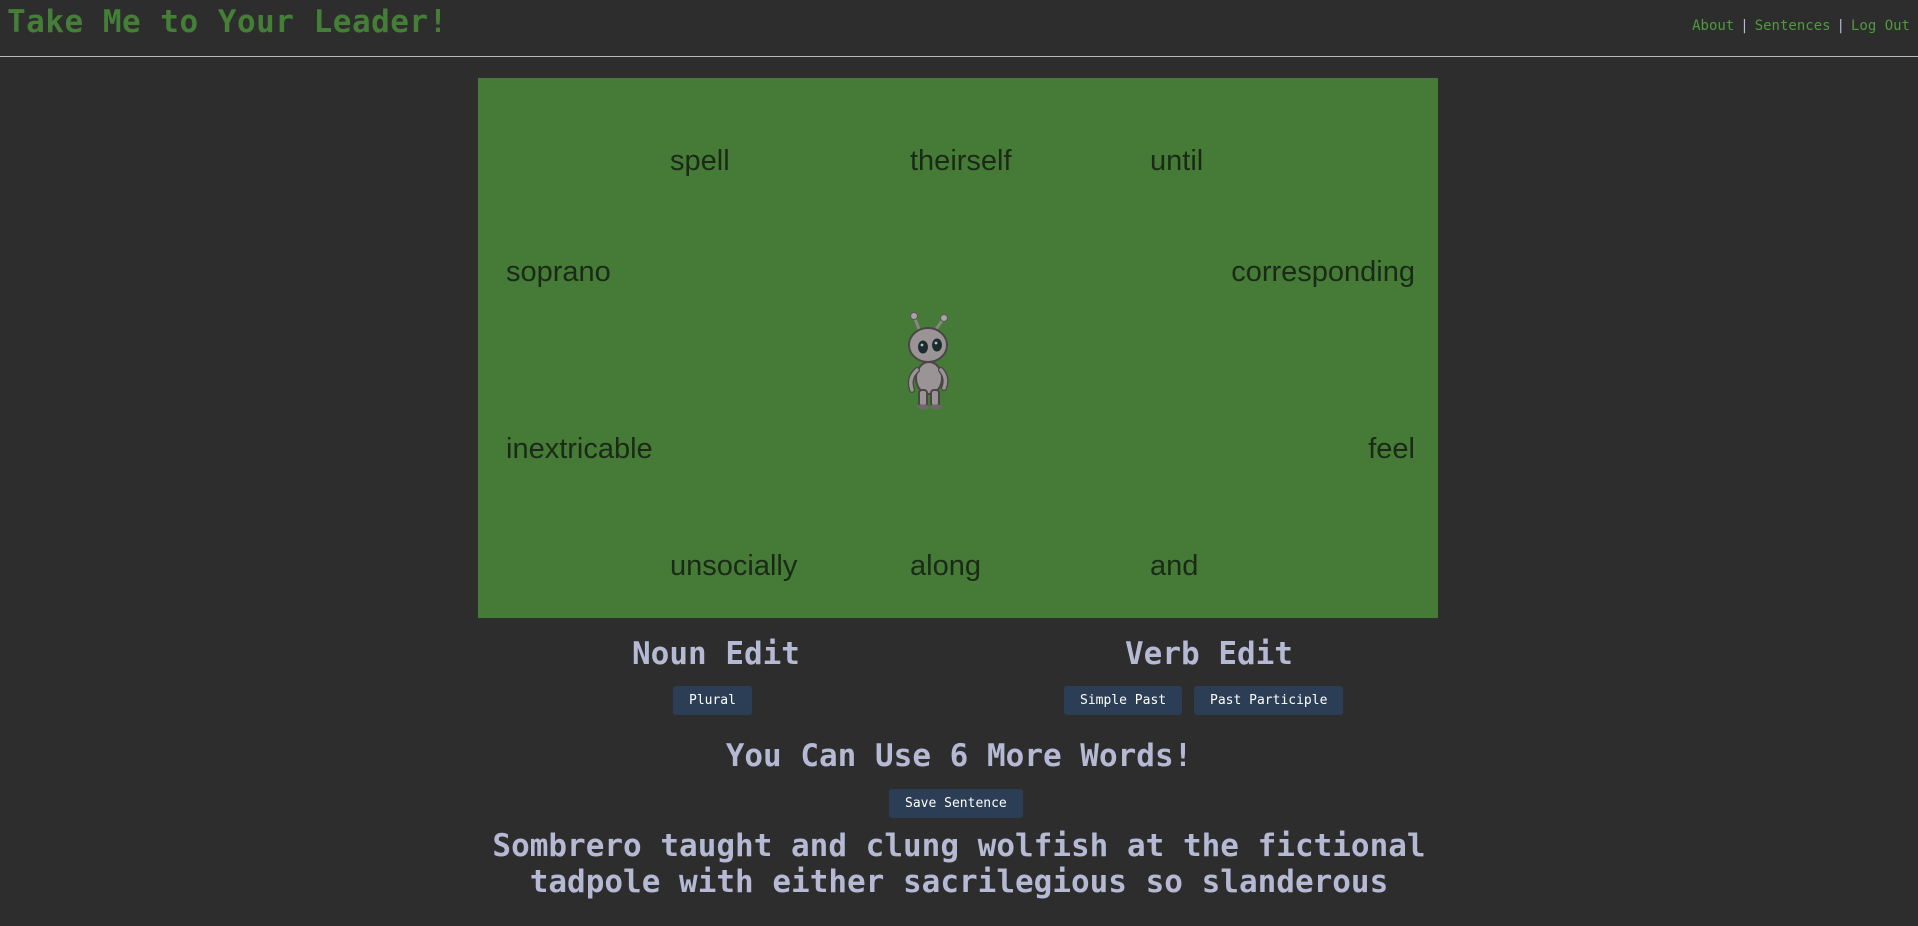  I want to click on past-participle-button: Past Participle, so click(1269, 700).